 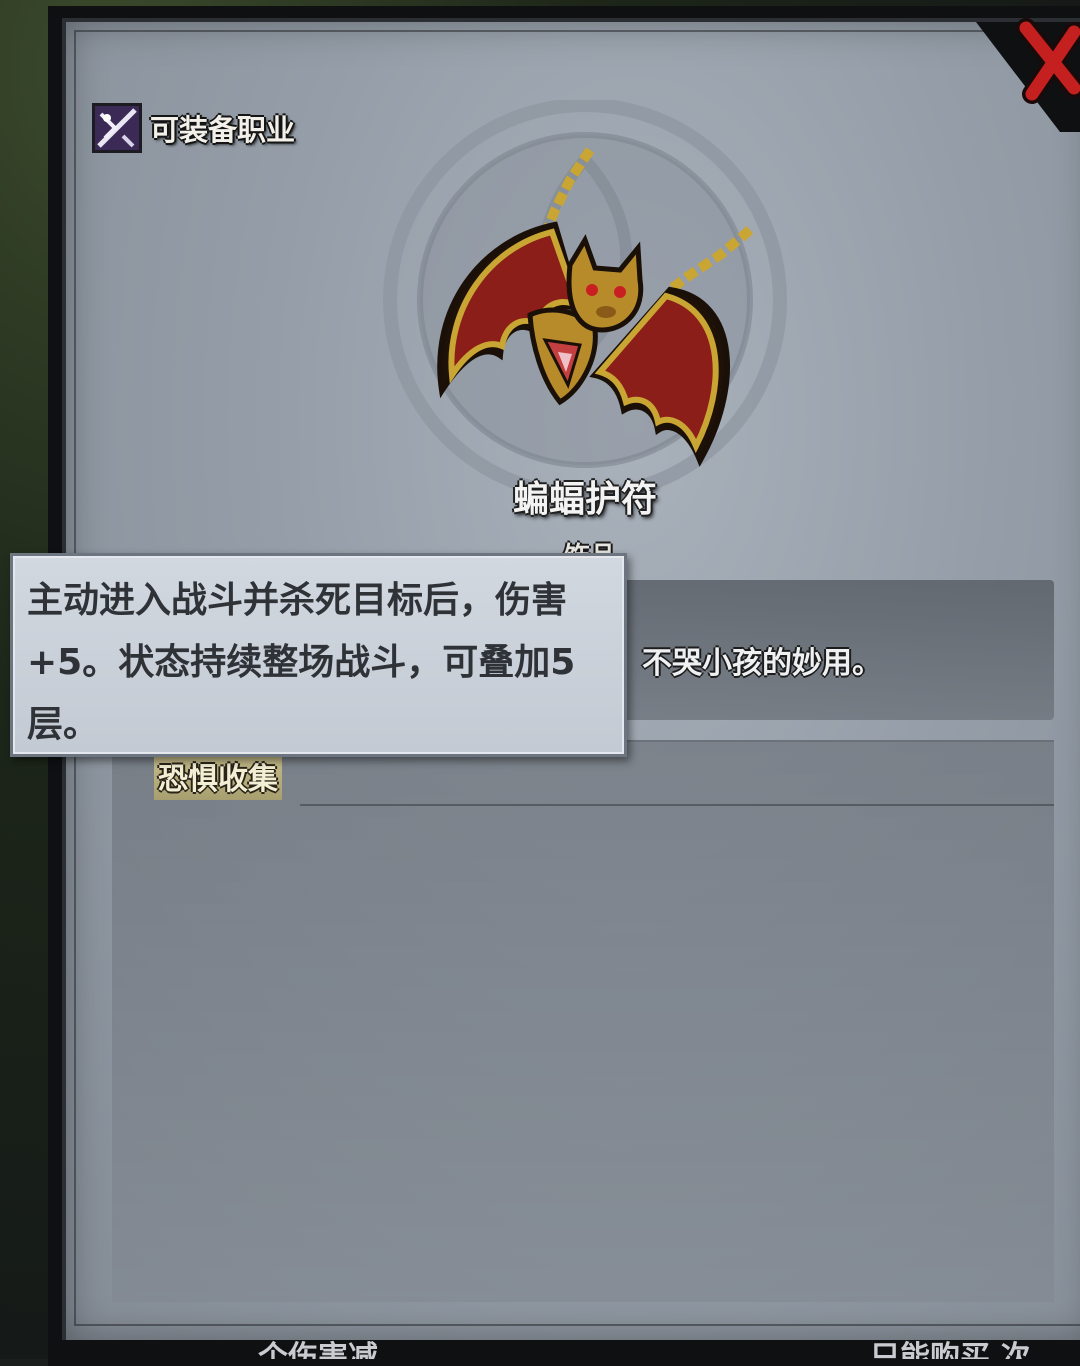 I want to click on bat-amulet-icon, so click(x=595, y=307).